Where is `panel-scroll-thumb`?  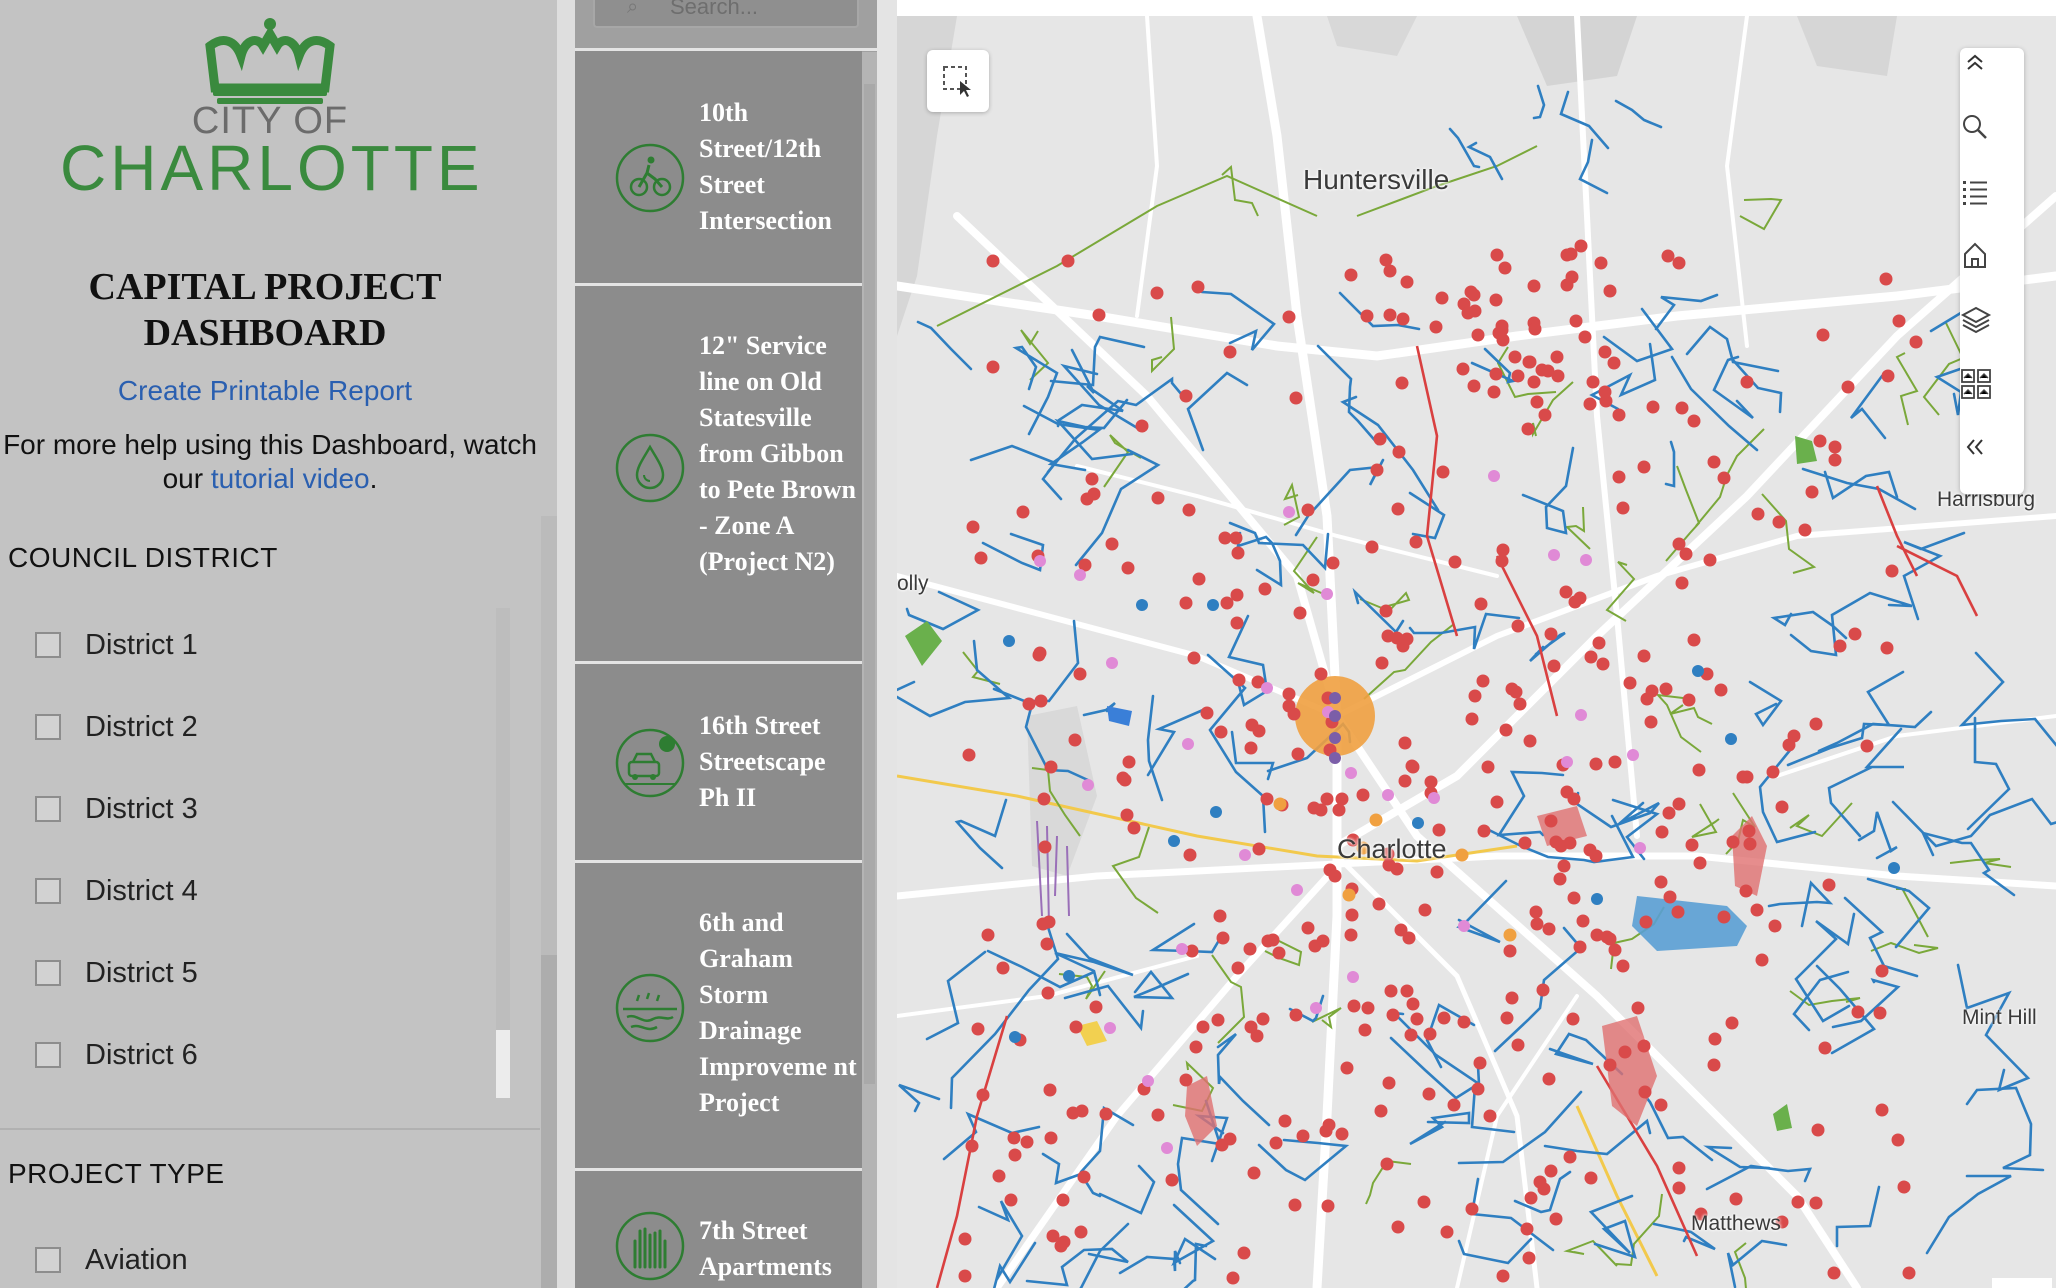 panel-scroll-thumb is located at coordinates (549, 1121).